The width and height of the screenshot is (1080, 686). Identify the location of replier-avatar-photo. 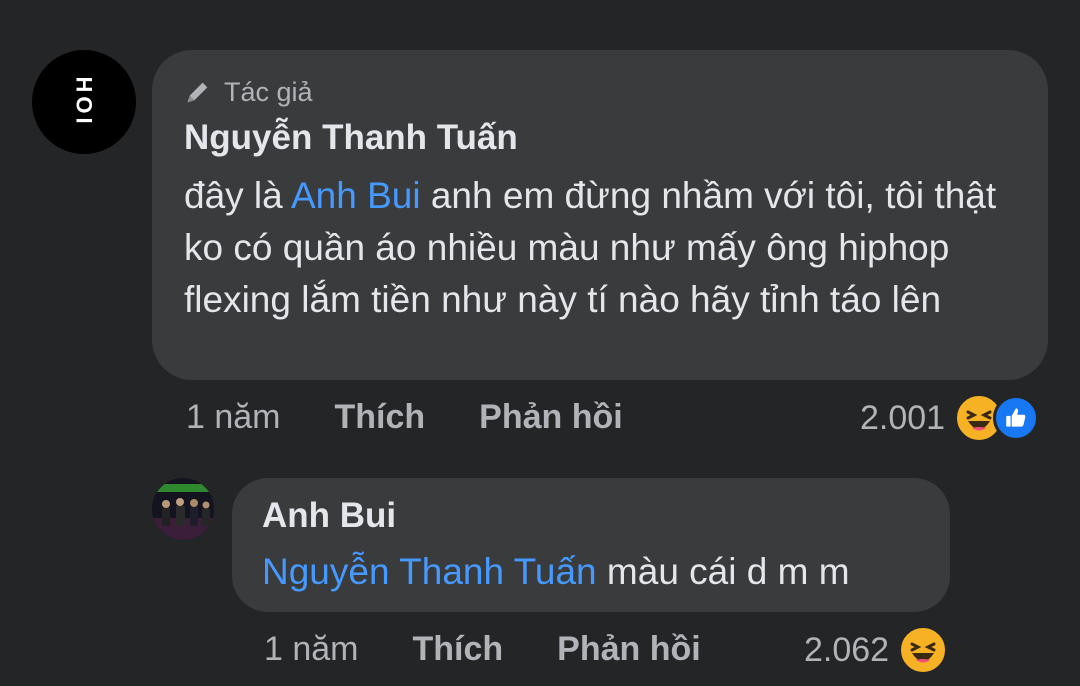
(183, 509).